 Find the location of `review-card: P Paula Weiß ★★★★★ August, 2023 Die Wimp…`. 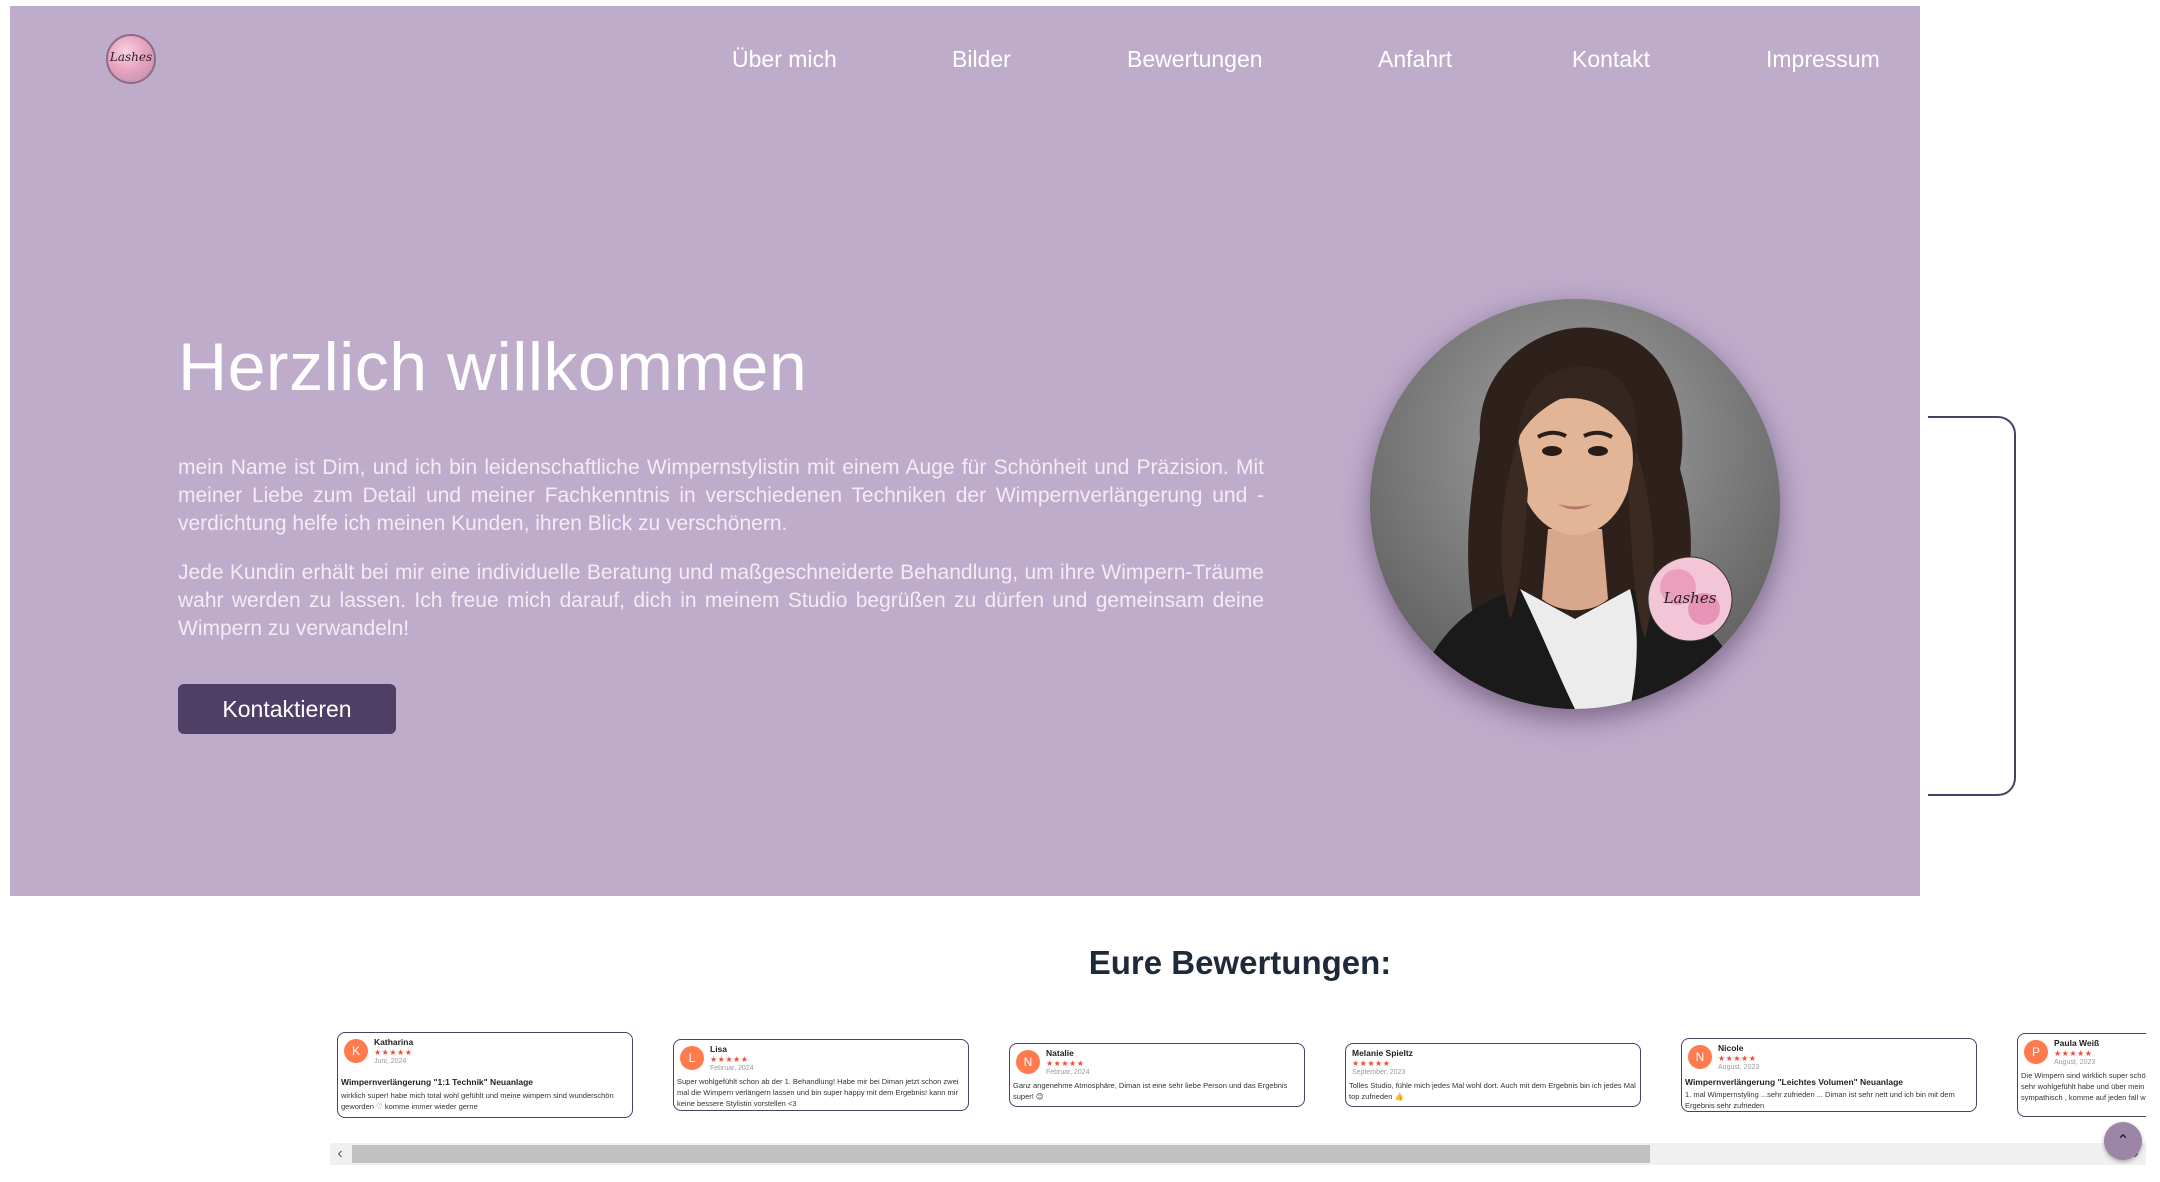

review-card: P Paula Weiß ★★★★★ August, 2023 Die Wimp… is located at coordinates (2081, 1075).